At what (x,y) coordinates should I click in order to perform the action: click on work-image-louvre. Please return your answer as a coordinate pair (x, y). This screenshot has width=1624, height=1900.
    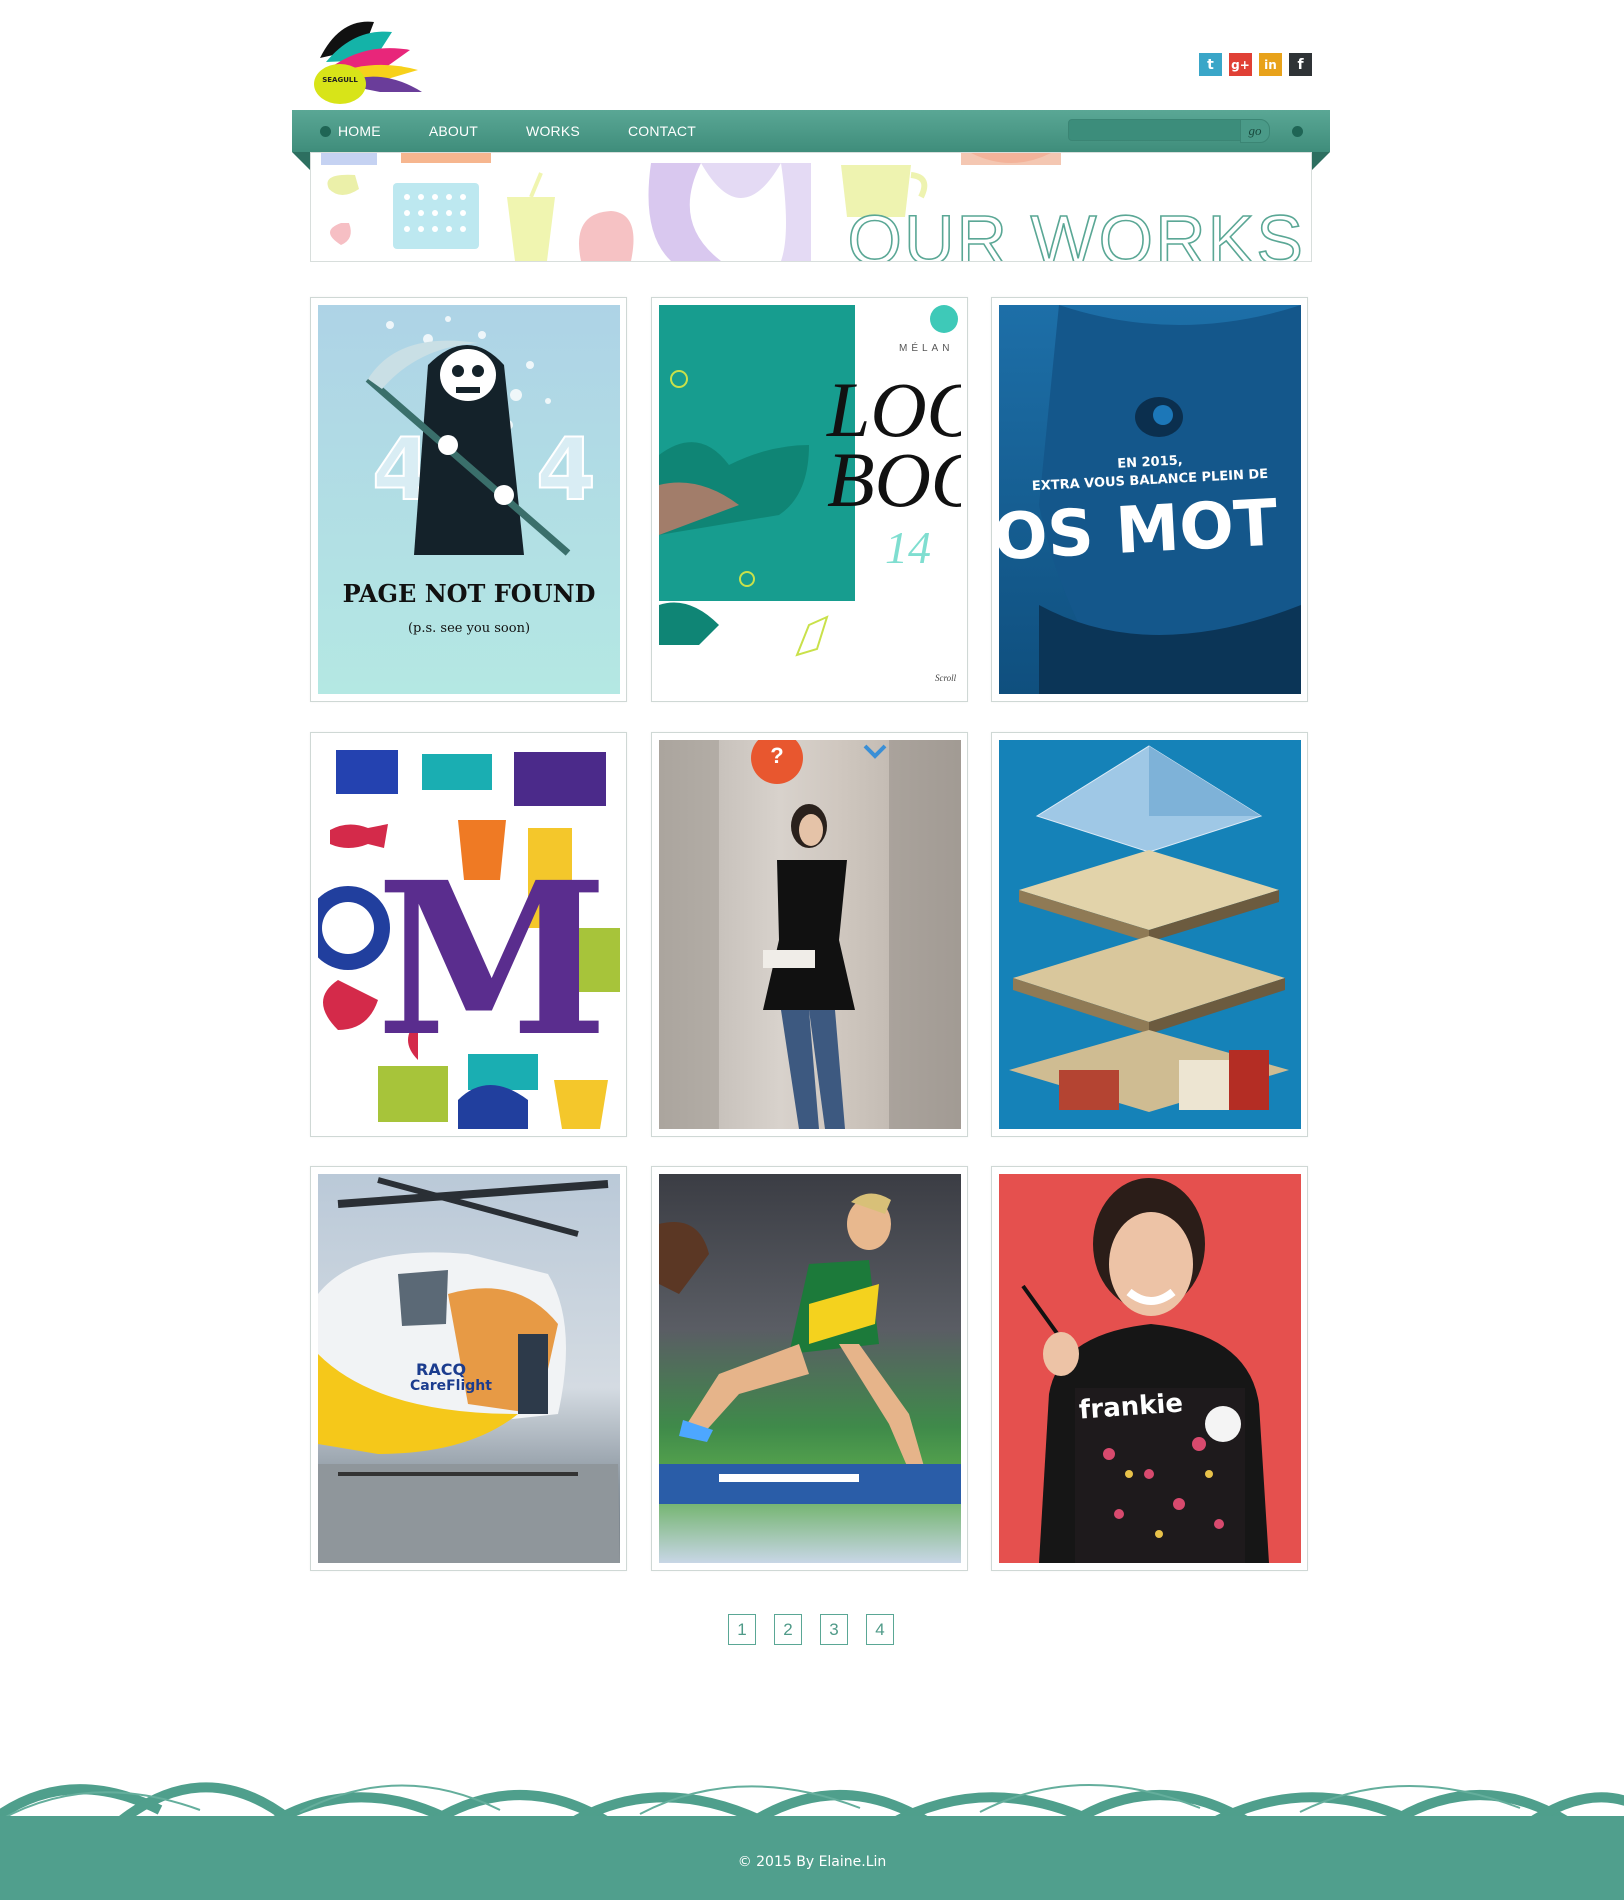
    Looking at the image, I should click on (1150, 934).